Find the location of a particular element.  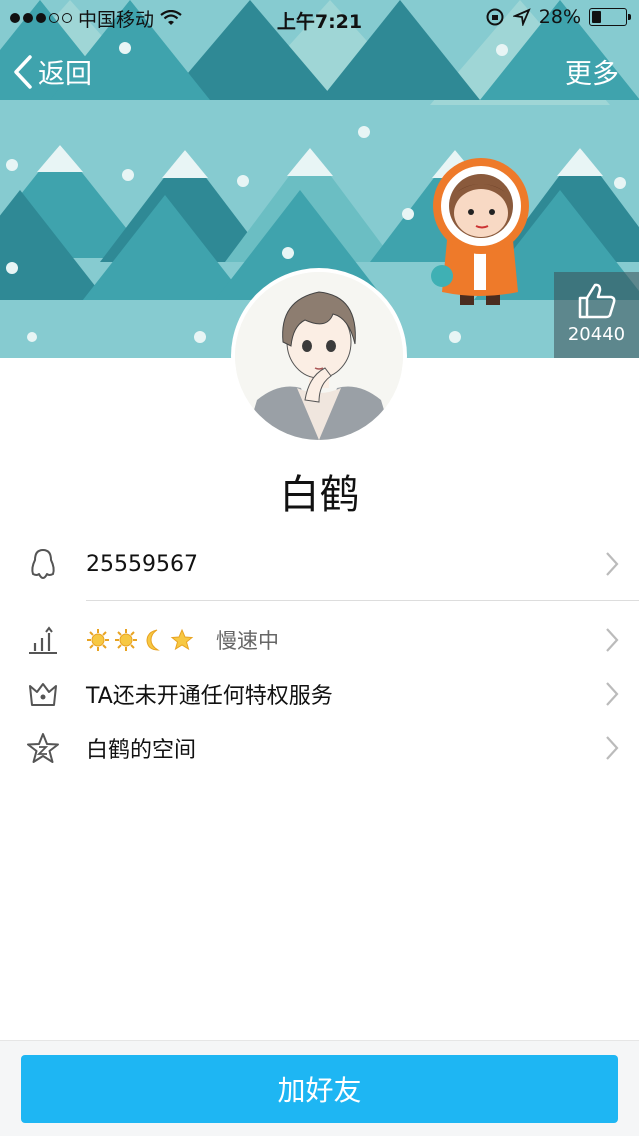

eskimo-character is located at coordinates (480, 231).